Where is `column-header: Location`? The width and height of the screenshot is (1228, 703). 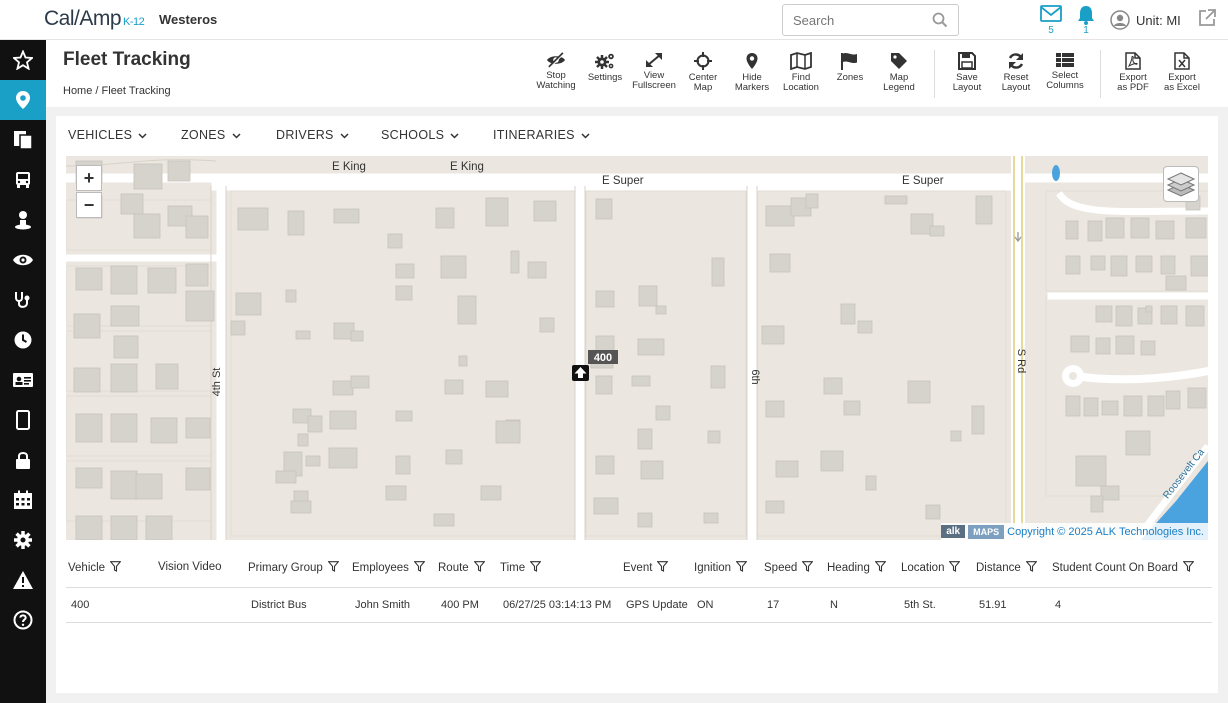
column-header: Location is located at coordinates (931, 567).